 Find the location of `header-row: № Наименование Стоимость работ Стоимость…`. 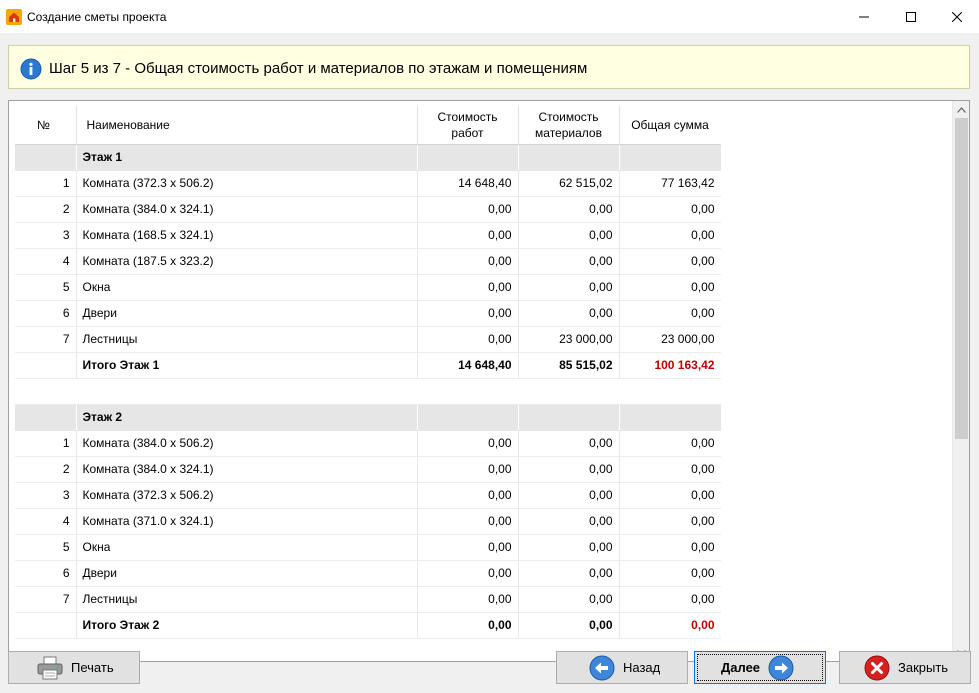

header-row: № Наименование Стоимость работ Стоимость… is located at coordinates (368, 125).